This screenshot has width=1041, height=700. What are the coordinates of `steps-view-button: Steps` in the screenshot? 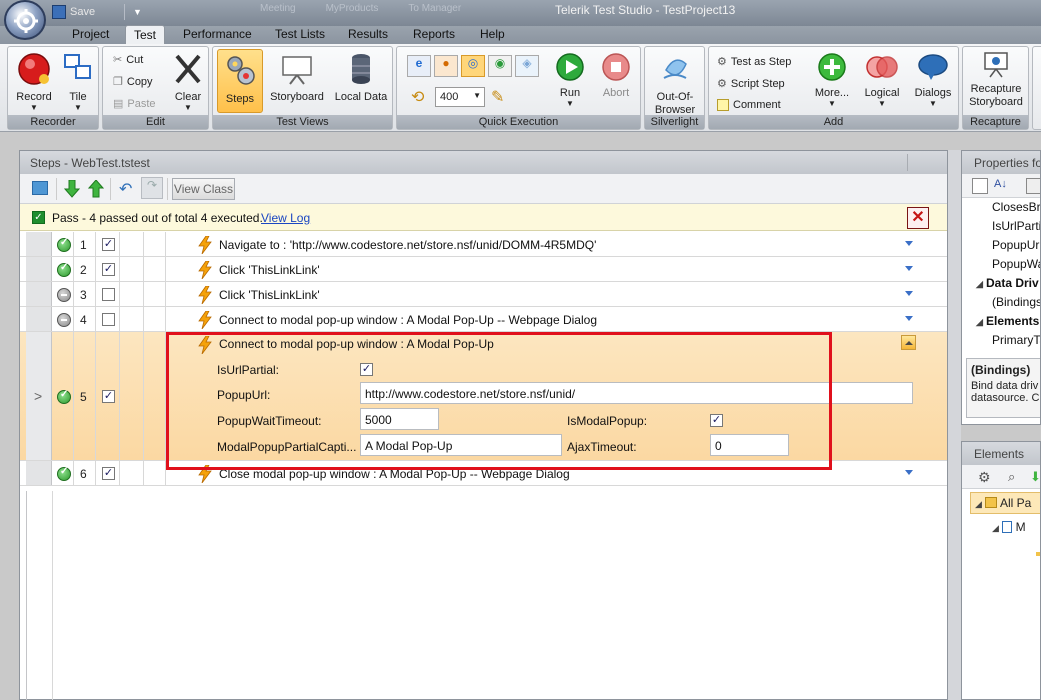 It's located at (240, 81).